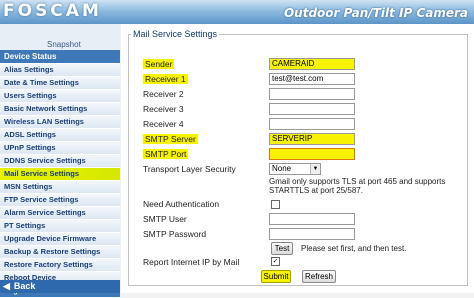 The height and width of the screenshot is (298, 474). I want to click on sidebar-item-factory-restore: Restore Factory Settings, so click(60, 265).